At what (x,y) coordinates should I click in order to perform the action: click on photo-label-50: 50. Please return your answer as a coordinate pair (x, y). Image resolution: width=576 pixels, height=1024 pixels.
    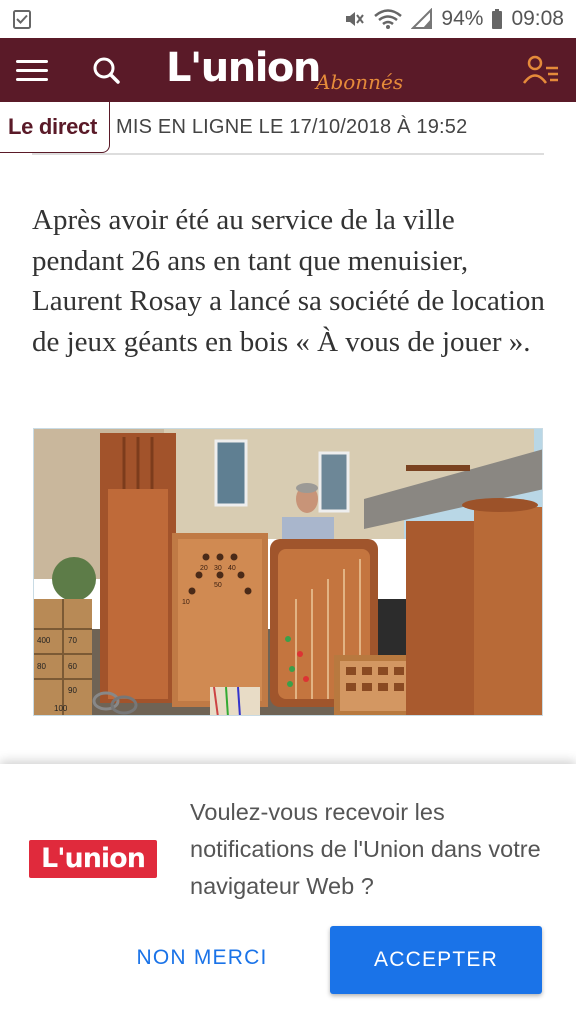
    Looking at the image, I should click on (218, 585).